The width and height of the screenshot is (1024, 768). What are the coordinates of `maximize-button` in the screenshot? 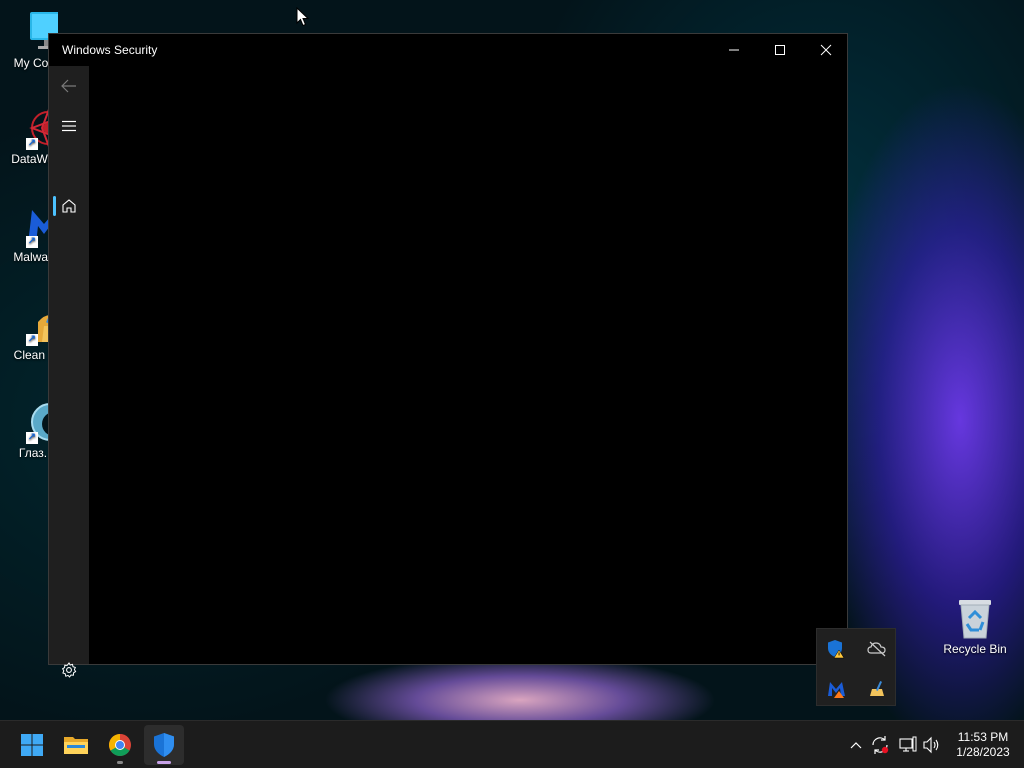 It's located at (780, 50).